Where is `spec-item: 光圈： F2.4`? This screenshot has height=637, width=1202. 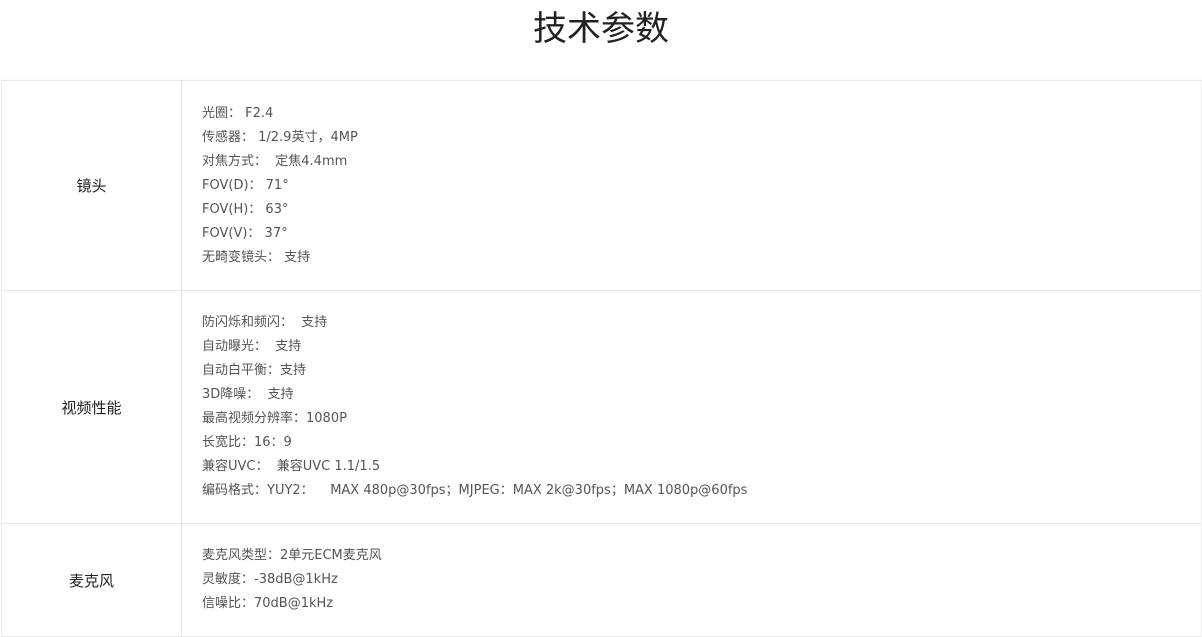 spec-item: 光圈： F2.4 is located at coordinates (238, 113).